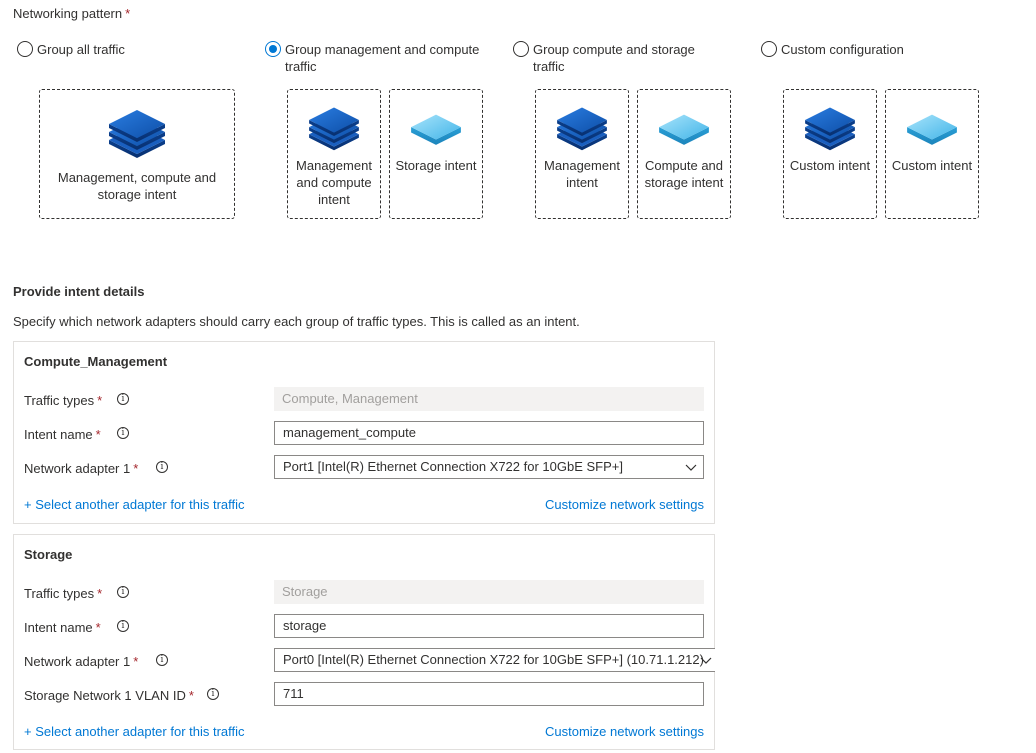 The width and height of the screenshot is (1036, 753). I want to click on radio-group-compute-storage: Group compute and storage traffic, so click(613, 58).